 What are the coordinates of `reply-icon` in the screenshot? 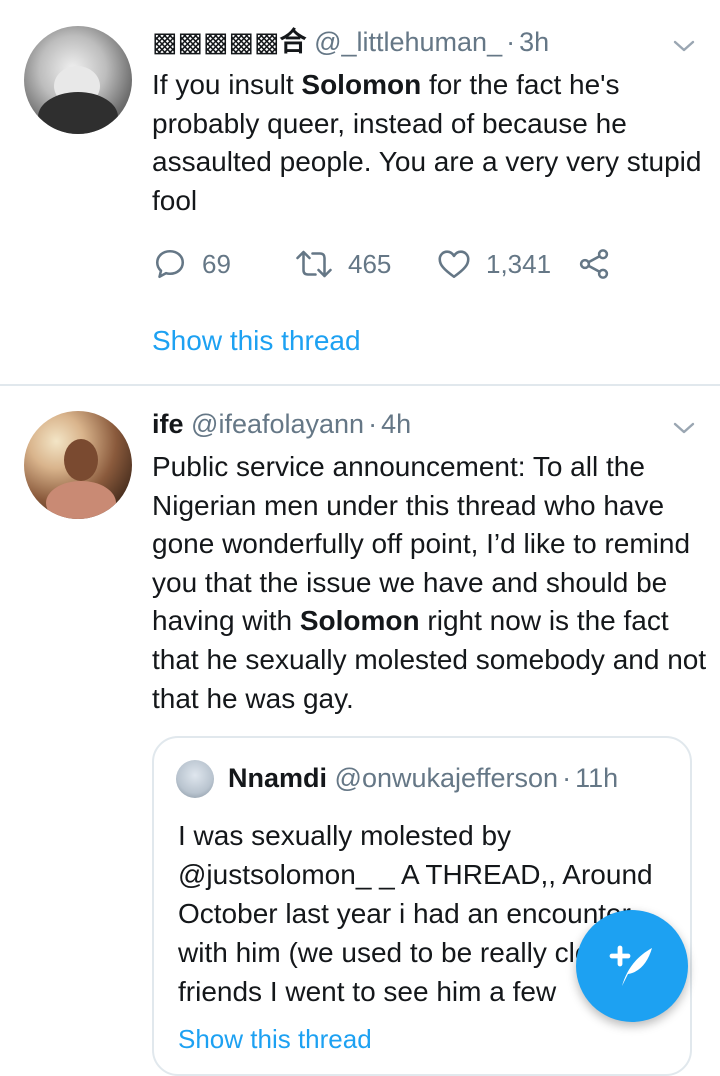 It's located at (170, 264).